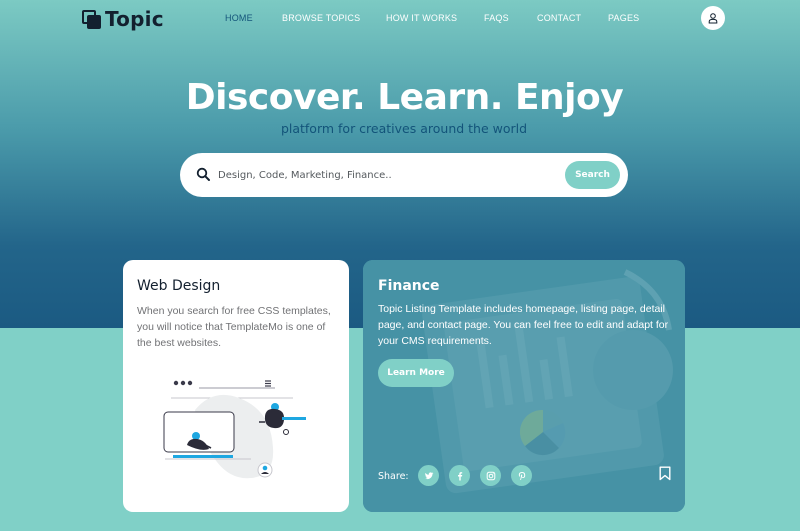  I want to click on user-icon, so click(713, 18).